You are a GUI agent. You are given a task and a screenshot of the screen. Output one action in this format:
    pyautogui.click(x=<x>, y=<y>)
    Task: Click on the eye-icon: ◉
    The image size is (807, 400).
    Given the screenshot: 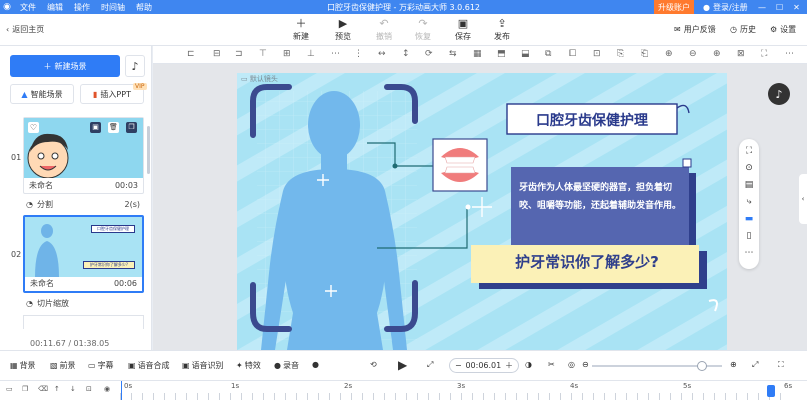 What is the action you would take?
    pyautogui.click(x=107, y=389)
    